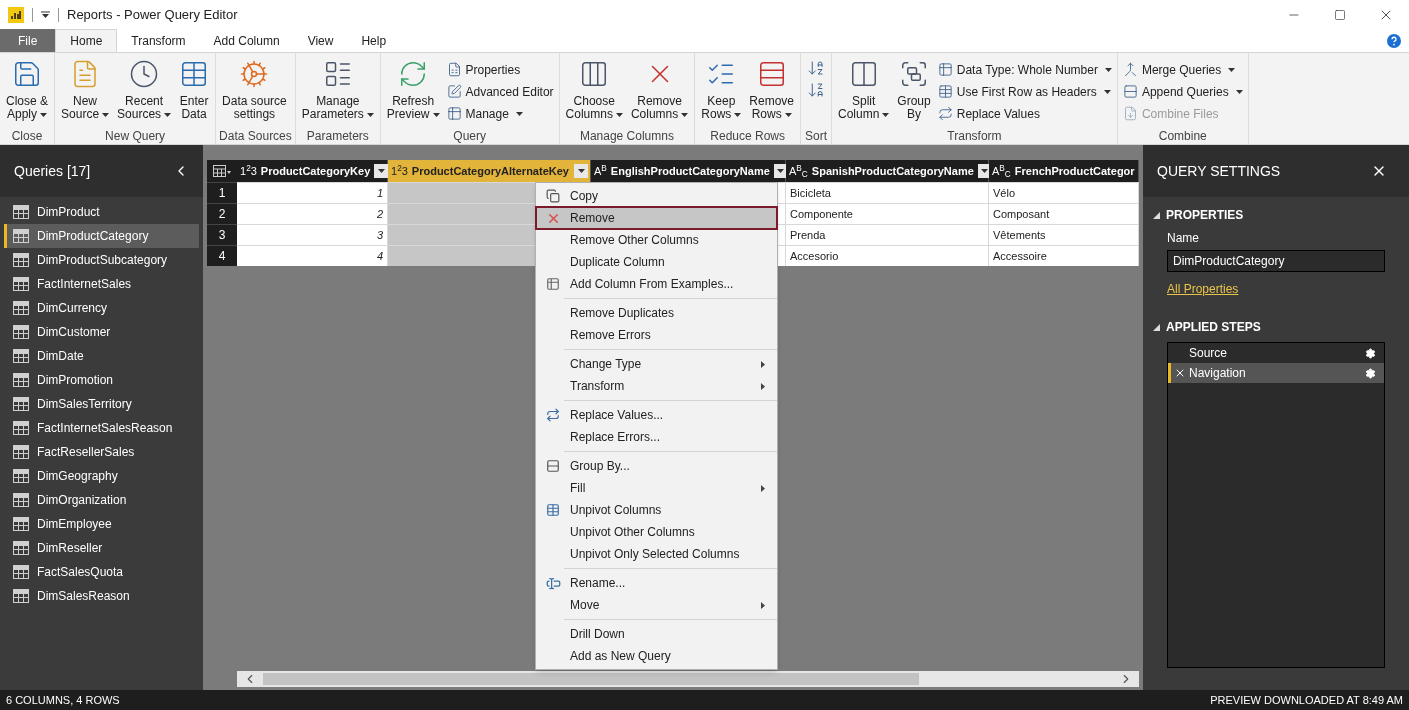  Describe the element at coordinates (101, 548) in the screenshot. I see `query-item: DimReseller` at that location.